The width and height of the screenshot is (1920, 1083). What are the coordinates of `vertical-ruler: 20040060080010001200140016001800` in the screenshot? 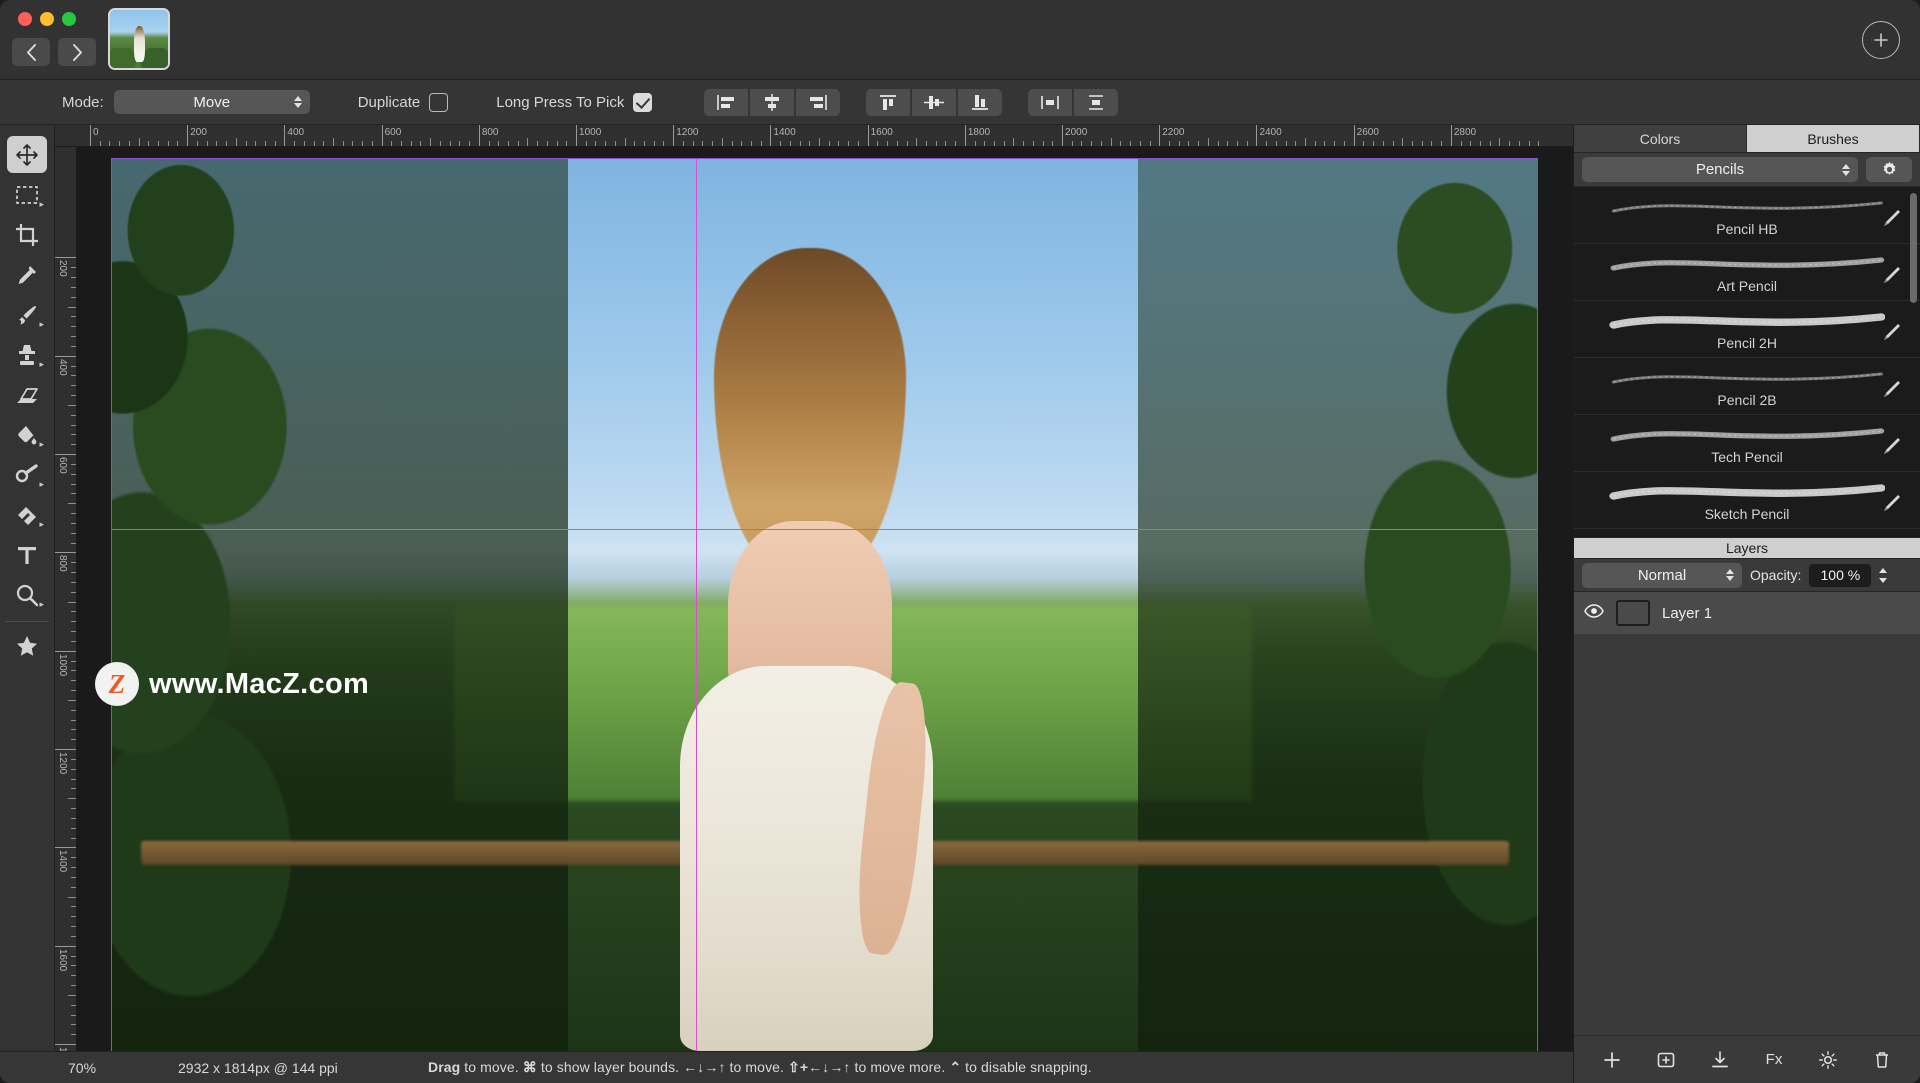 It's located at (66, 605).